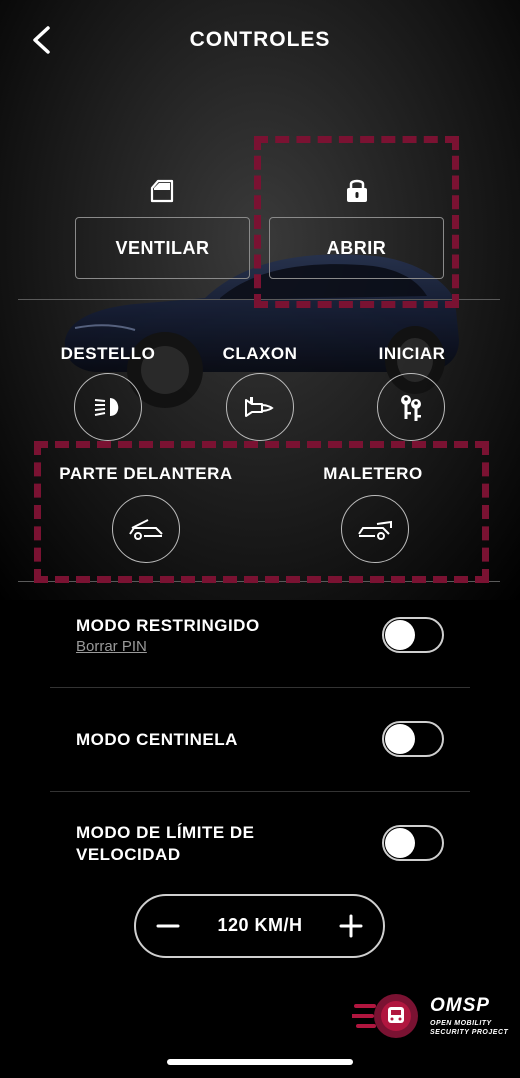 Image resolution: width=520 pixels, height=1078 pixels. What do you see at coordinates (162, 191) in the screenshot?
I see `window-icon` at bounding box center [162, 191].